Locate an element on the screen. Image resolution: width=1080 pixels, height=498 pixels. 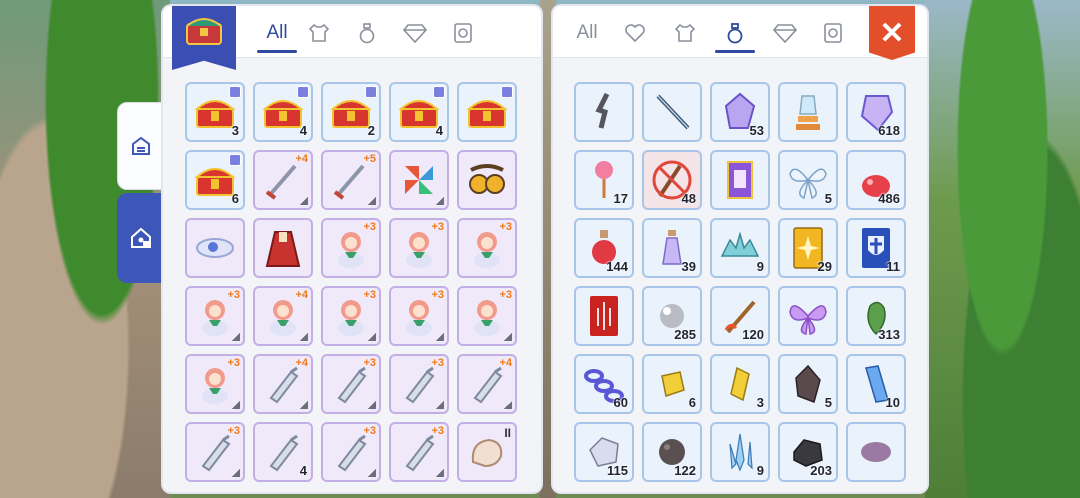
item-slot-green-herb: 313 is located at coordinates (876, 316).